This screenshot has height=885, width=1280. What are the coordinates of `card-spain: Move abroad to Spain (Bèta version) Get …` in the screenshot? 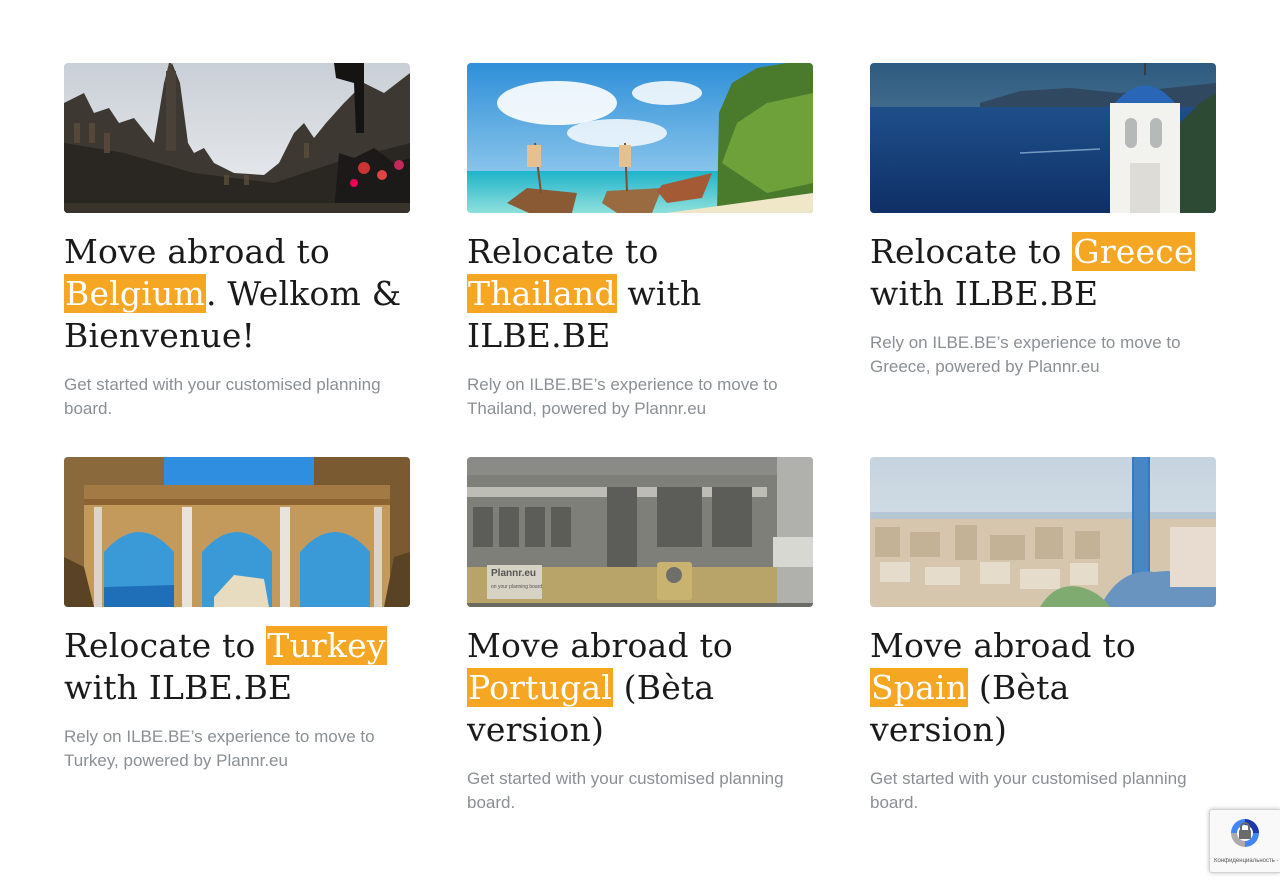 It's located at (1043, 637).